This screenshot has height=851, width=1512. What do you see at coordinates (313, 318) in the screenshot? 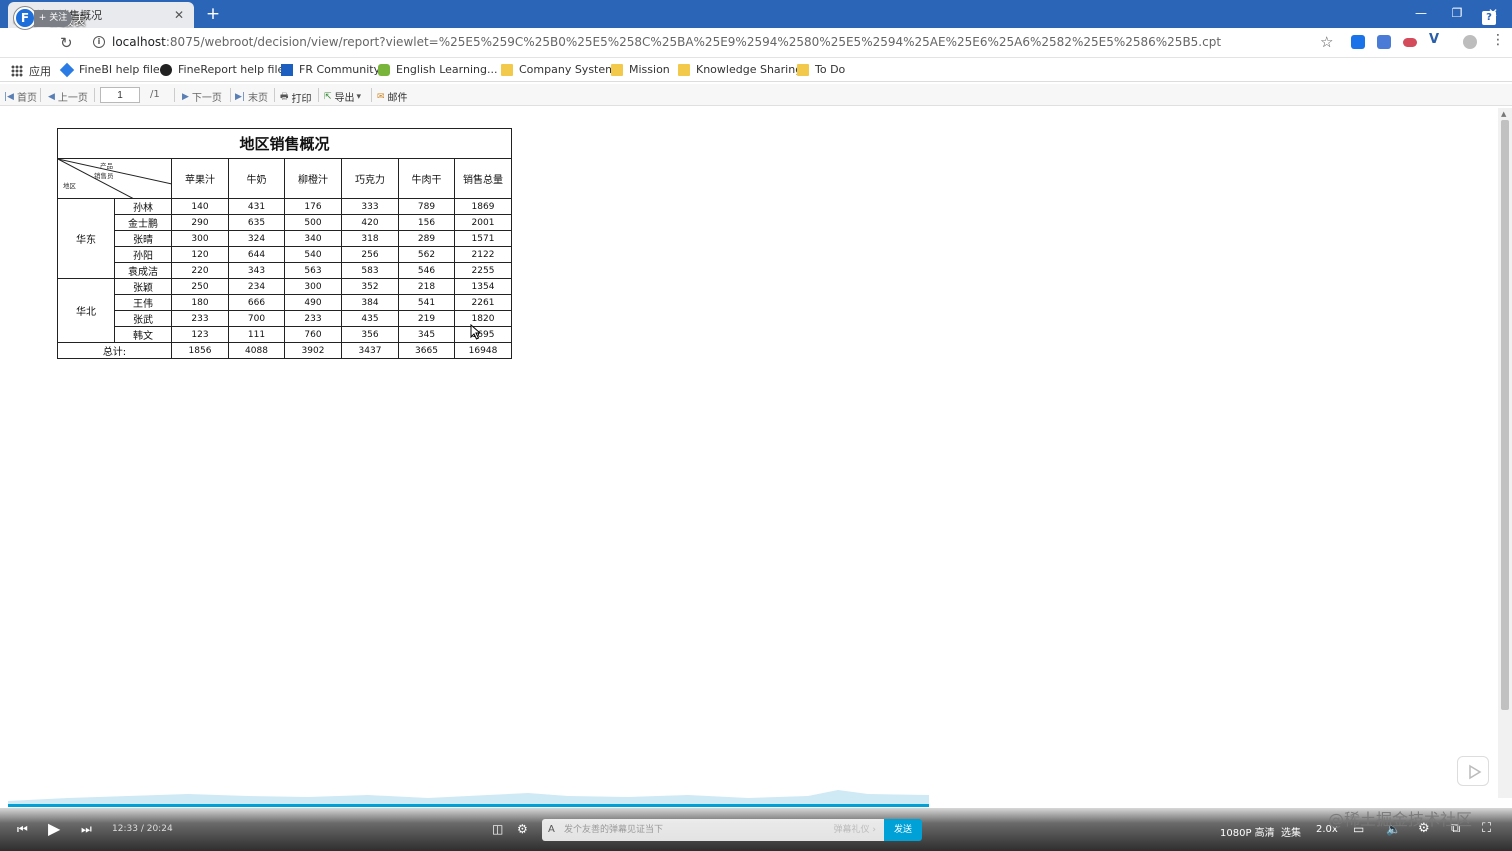
I see `value-cell: 233` at bounding box center [313, 318].